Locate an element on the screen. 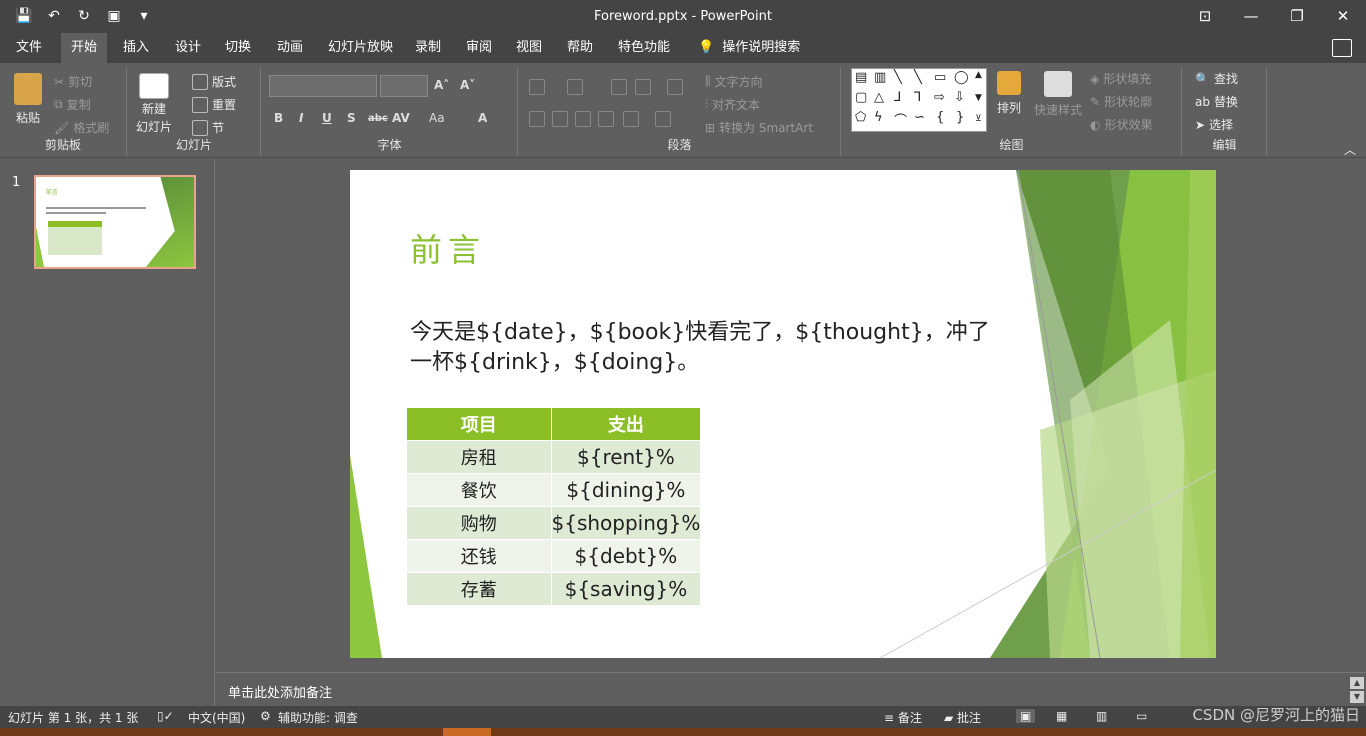 The height and width of the screenshot is (736, 1366). elbow-connector-icon: ⅃ is located at coordinates (897, 97).